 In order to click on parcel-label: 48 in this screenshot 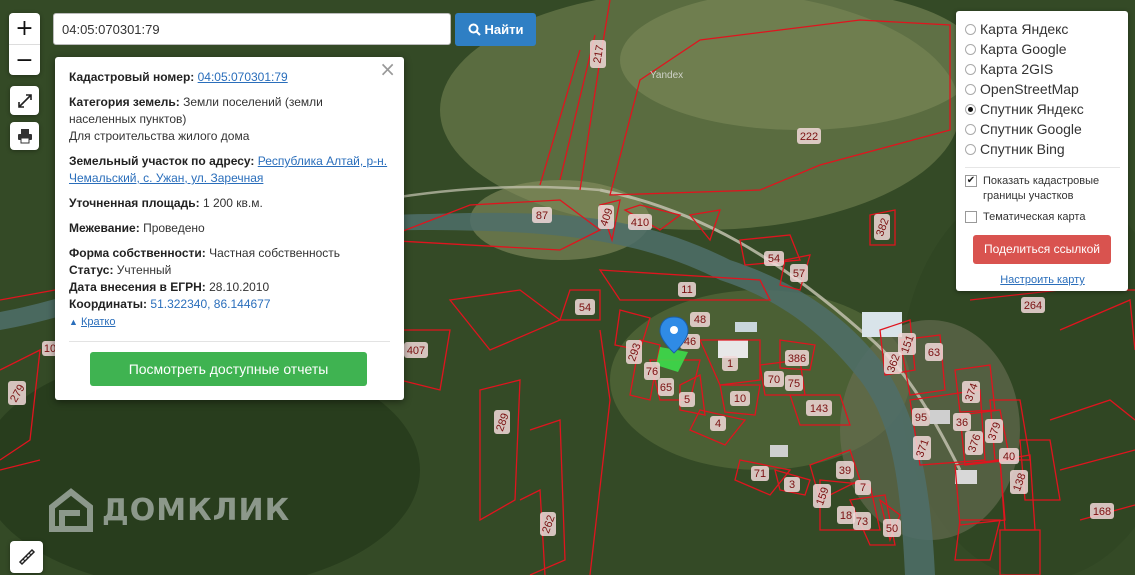, I will do `click(700, 320)`.